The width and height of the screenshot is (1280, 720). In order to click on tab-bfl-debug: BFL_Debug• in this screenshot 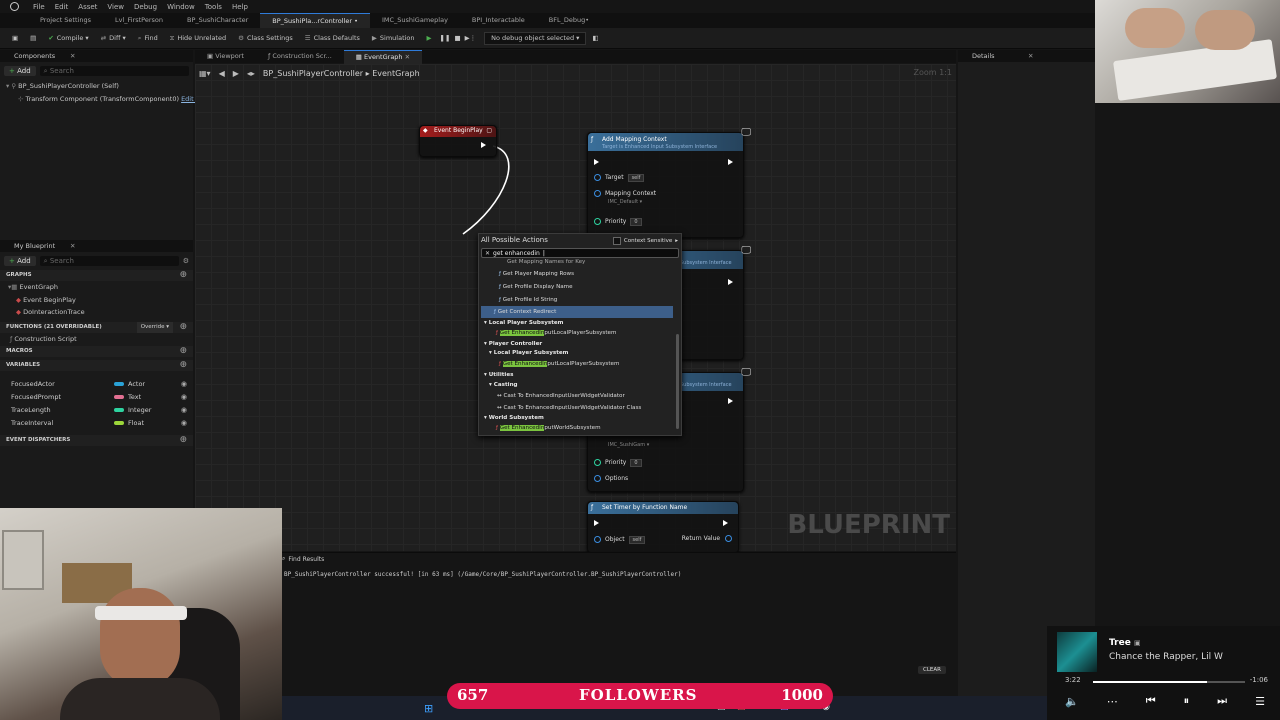, I will do `click(569, 20)`.